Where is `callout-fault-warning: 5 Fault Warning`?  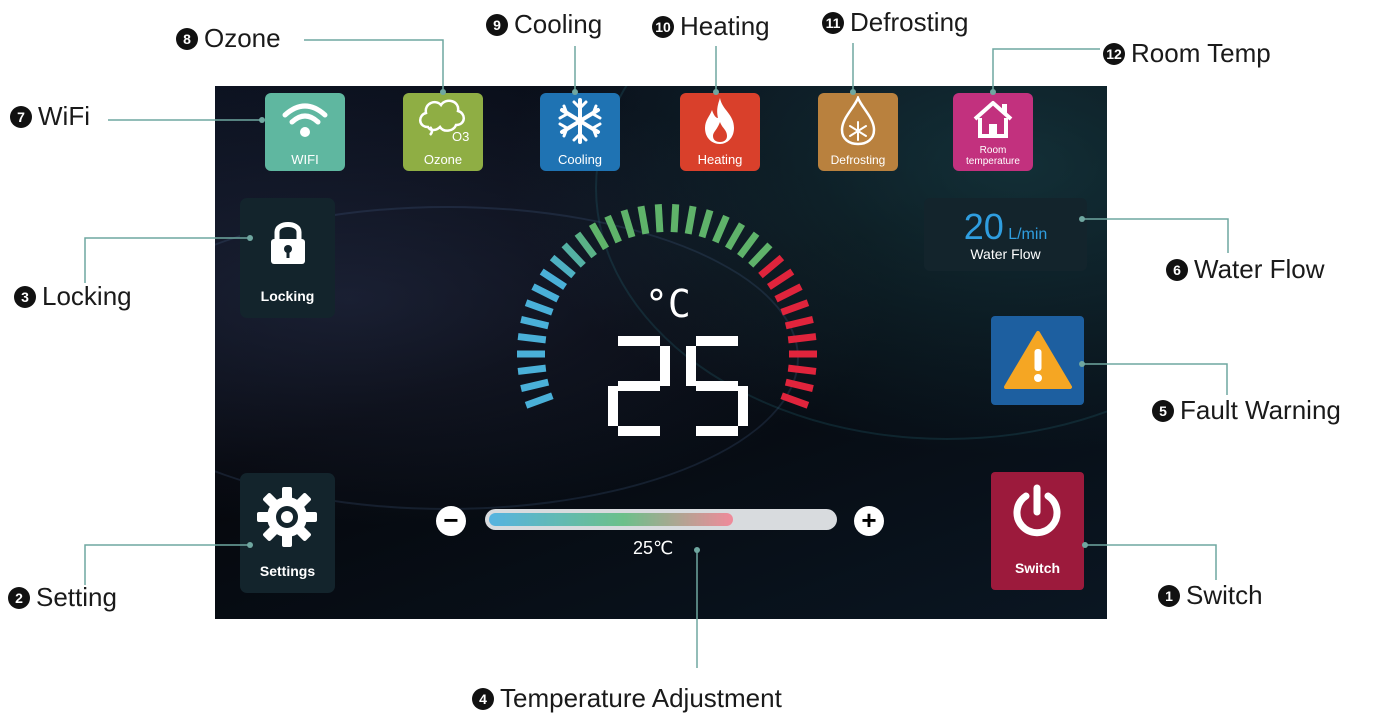 callout-fault-warning: 5 Fault Warning is located at coordinates (1246, 410).